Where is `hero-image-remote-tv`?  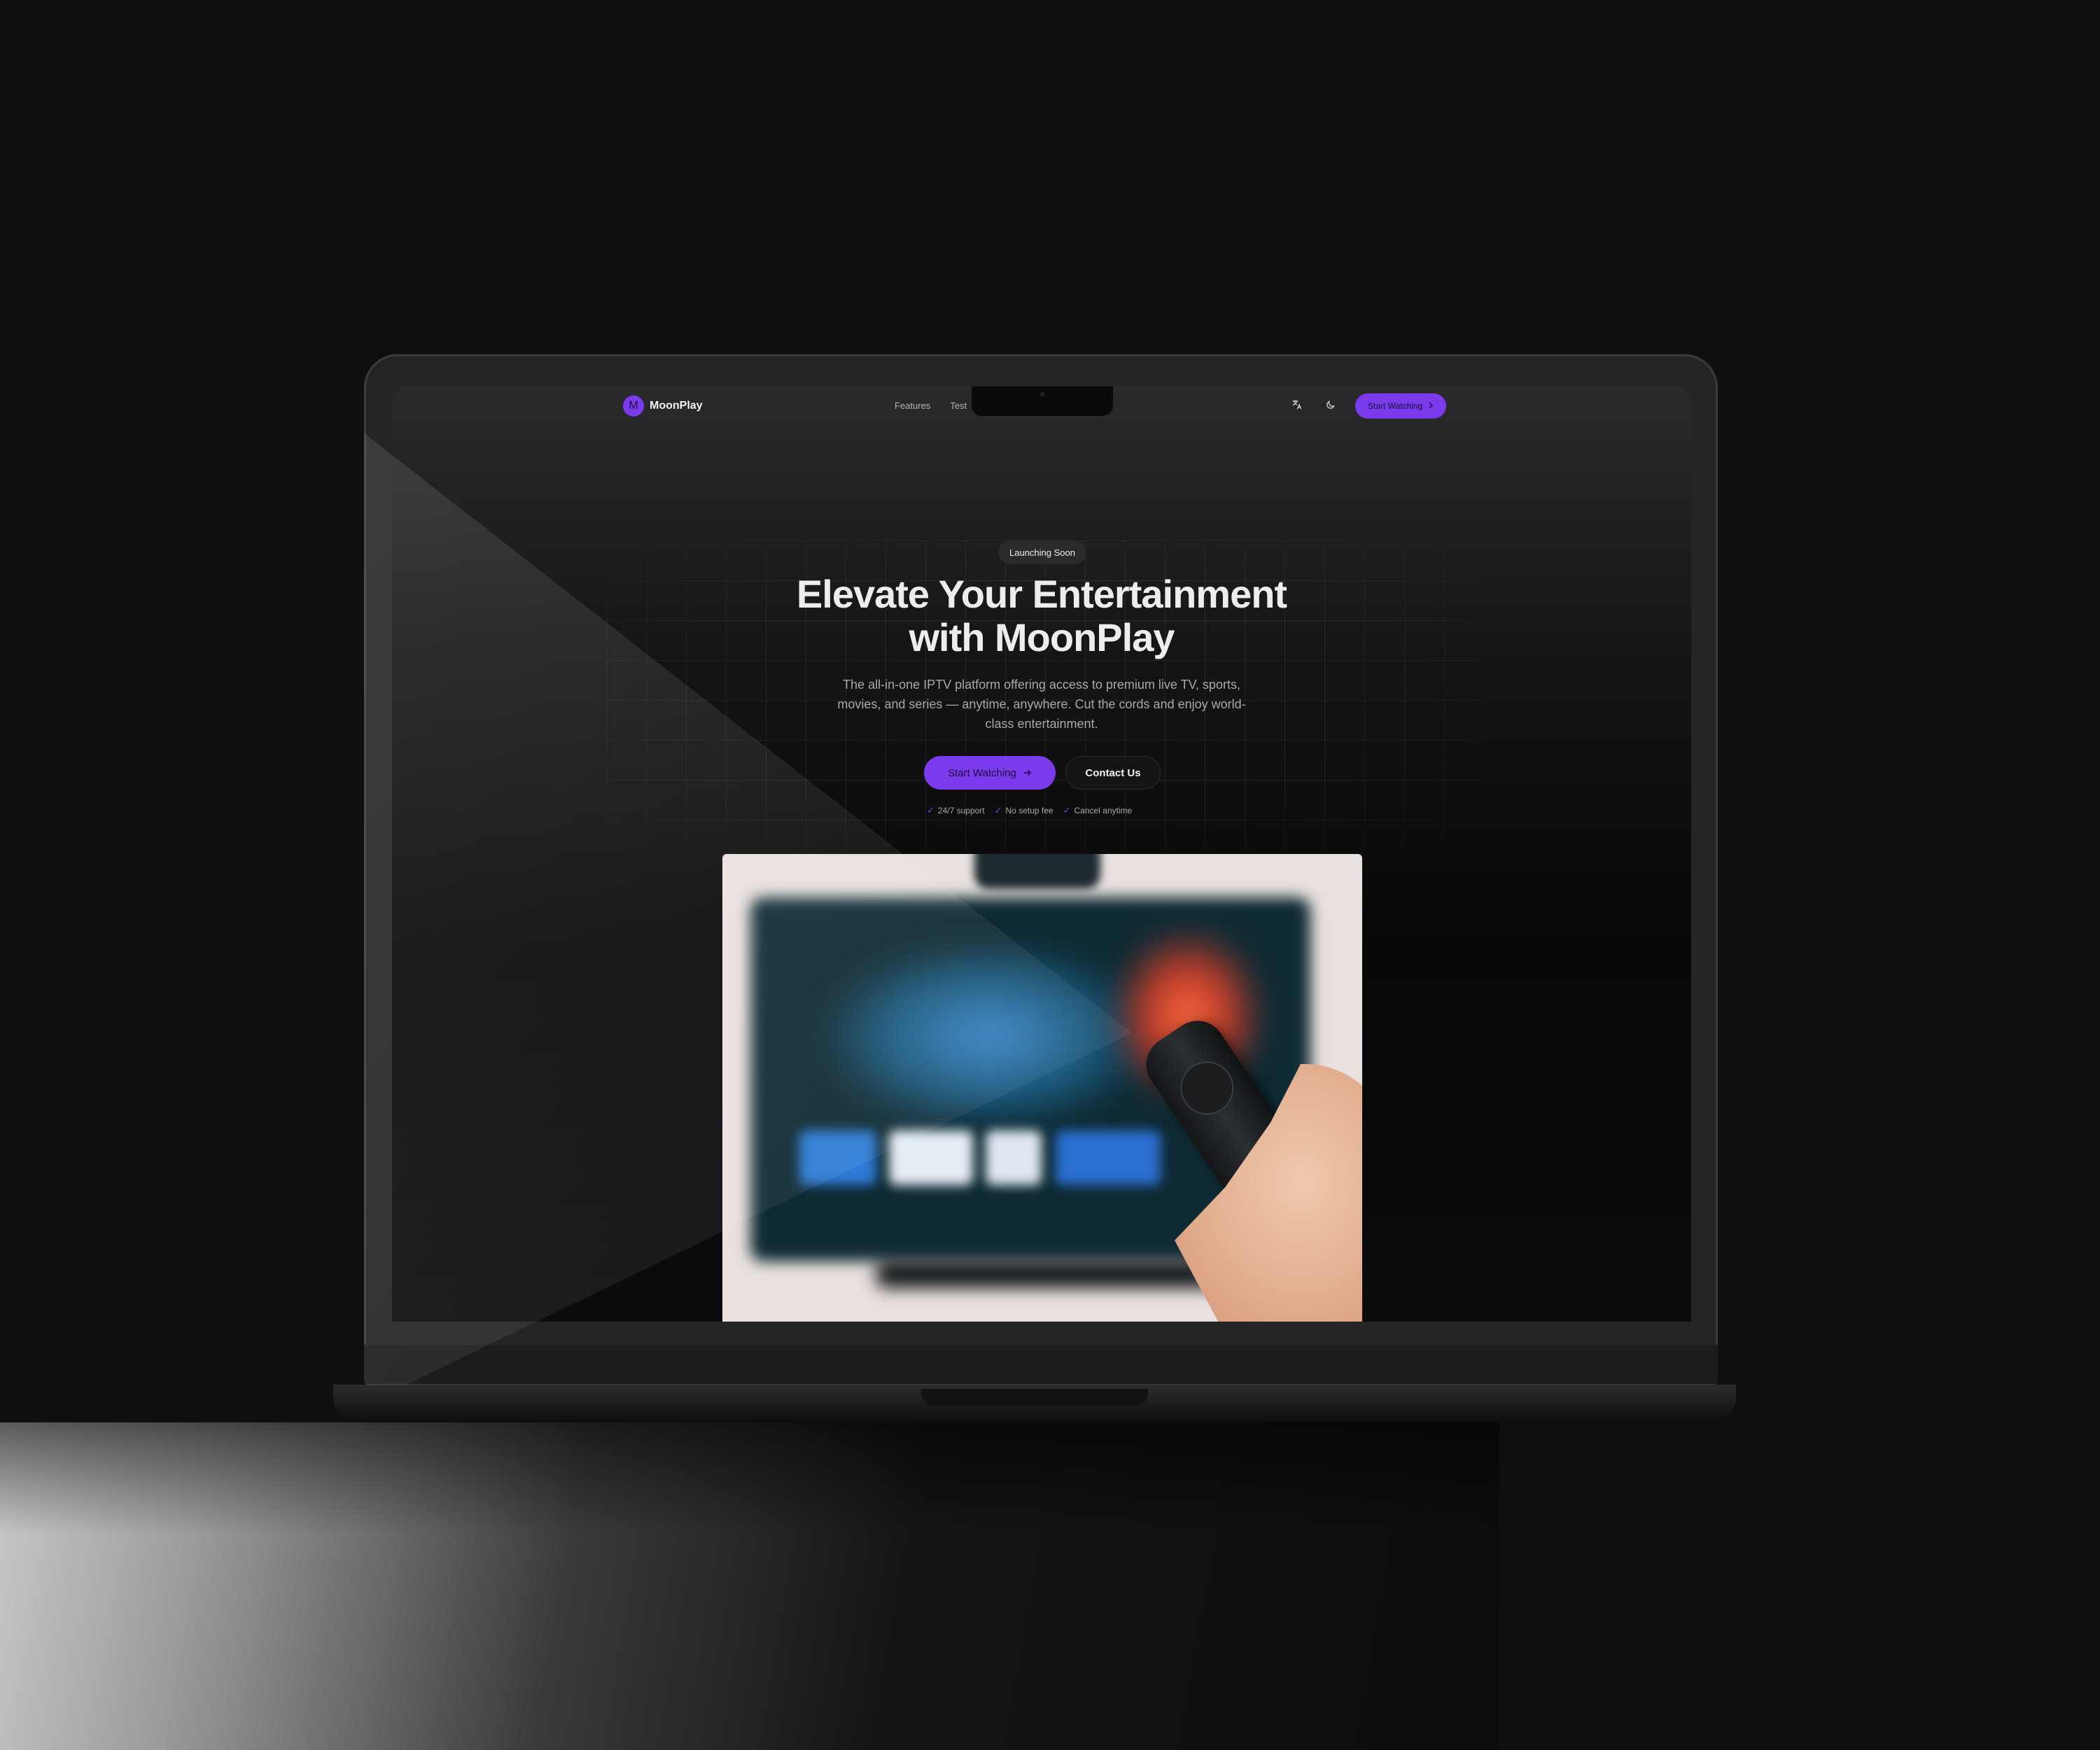 hero-image-remote-tv is located at coordinates (1042, 1088).